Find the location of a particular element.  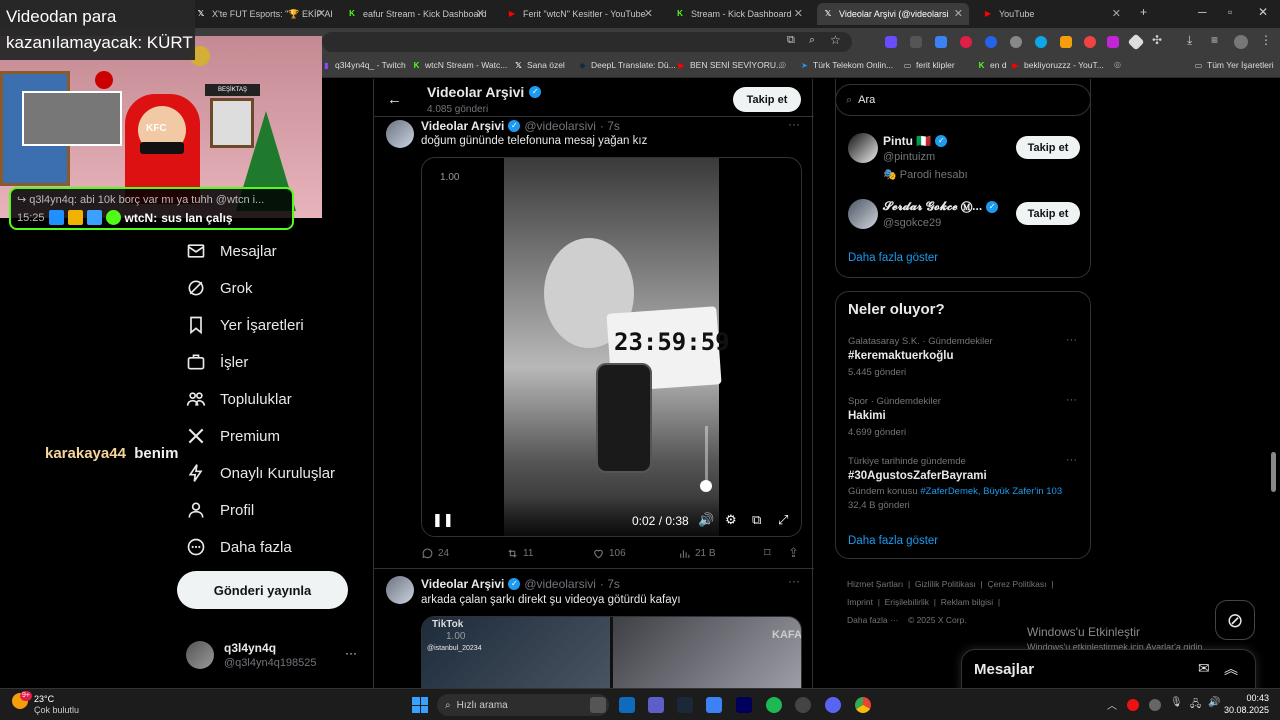

clock-date: 30.08.2025 is located at coordinates (1245, 710).